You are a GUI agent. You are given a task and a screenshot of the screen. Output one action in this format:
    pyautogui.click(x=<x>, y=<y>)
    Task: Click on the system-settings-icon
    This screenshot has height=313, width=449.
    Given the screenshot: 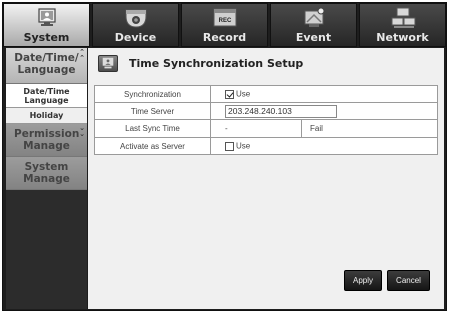 What is the action you would take?
    pyautogui.click(x=108, y=63)
    